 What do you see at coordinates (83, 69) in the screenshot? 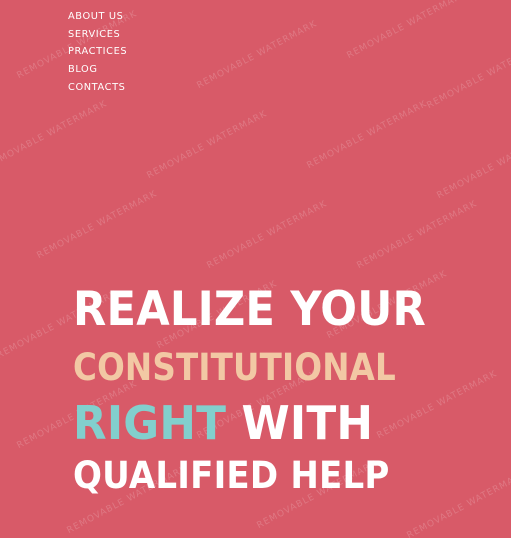
I see `nav-link-blog: BLOG` at bounding box center [83, 69].